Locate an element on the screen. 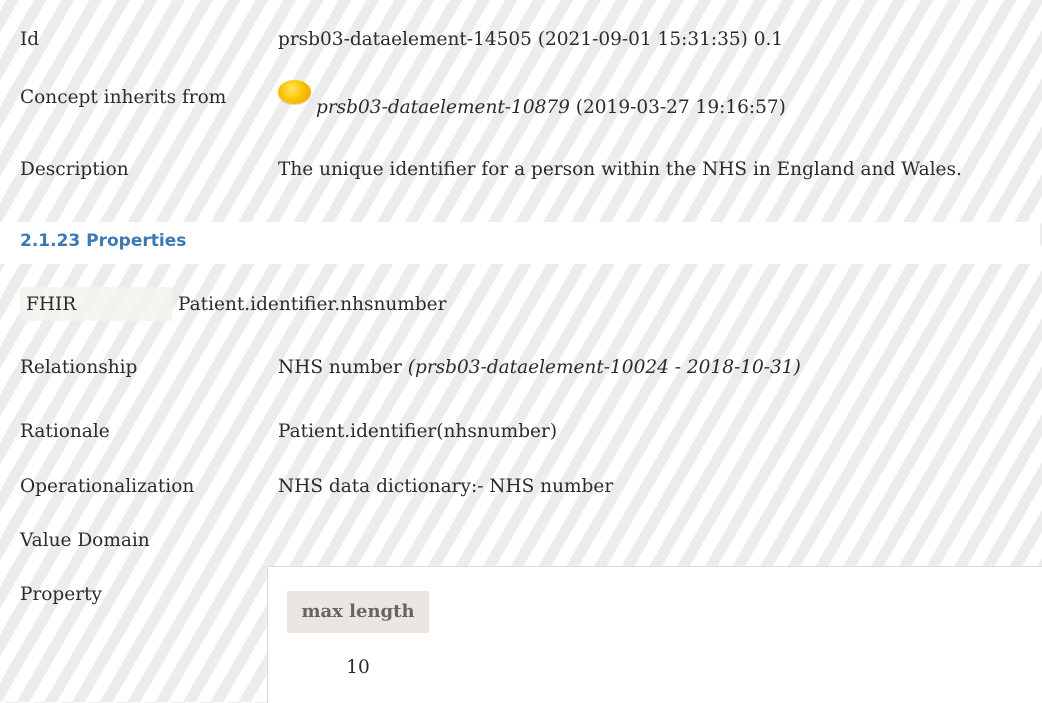 The image size is (1042, 703). relationship-name: NHS number is located at coordinates (343, 367).